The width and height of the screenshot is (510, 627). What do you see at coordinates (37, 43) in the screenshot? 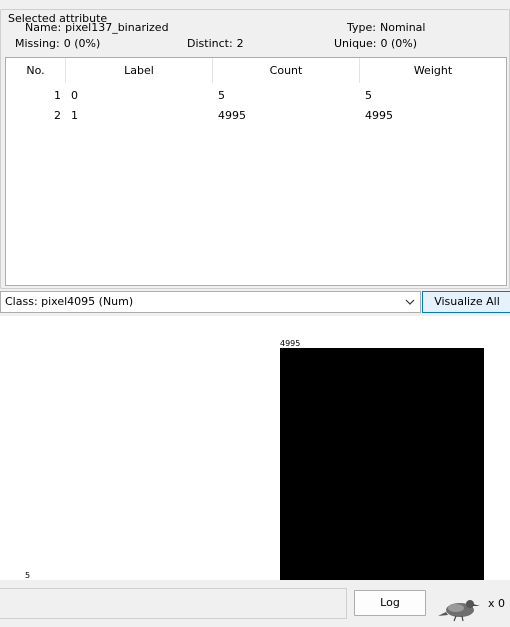
I see `missing-label: Missing:` at bounding box center [37, 43].